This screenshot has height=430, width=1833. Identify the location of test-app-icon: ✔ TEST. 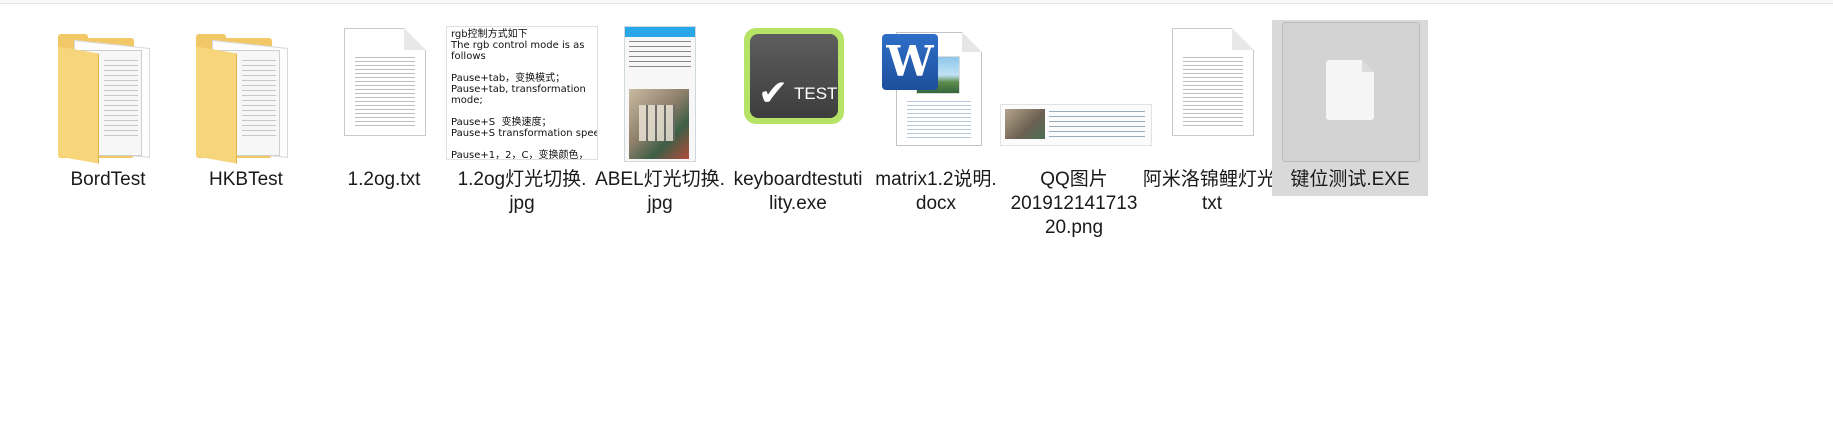
(798, 90).